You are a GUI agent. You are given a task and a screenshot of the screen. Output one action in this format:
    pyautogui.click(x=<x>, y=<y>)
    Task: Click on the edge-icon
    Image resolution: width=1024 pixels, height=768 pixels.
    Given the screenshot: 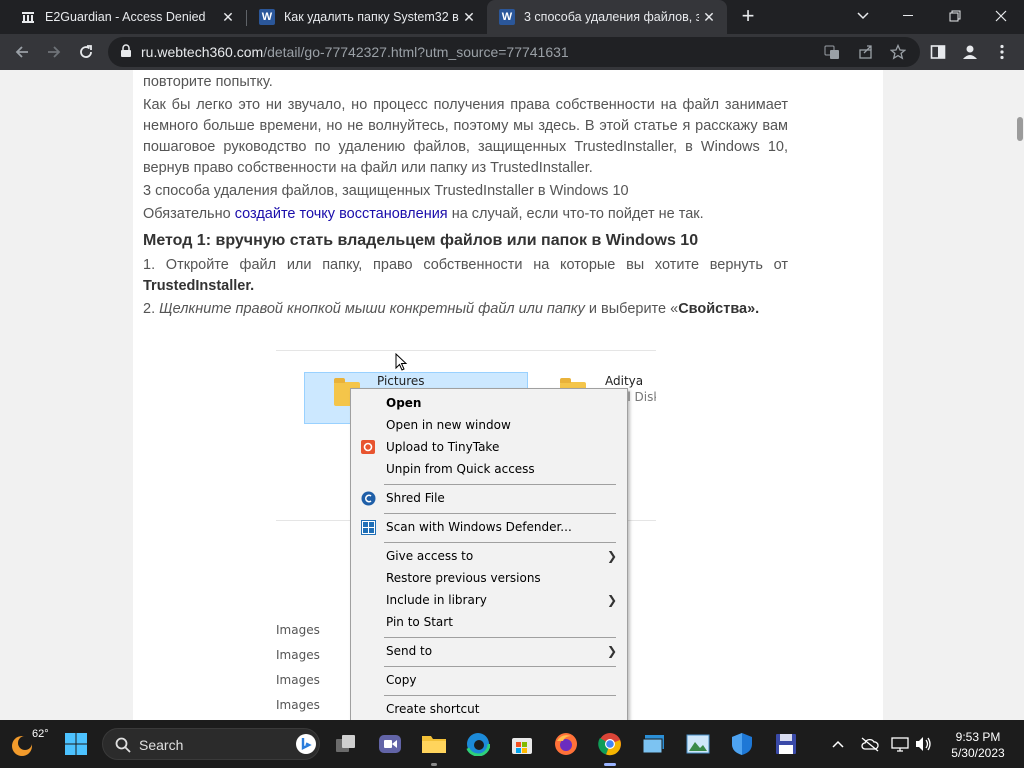 What is the action you would take?
    pyautogui.click(x=478, y=744)
    